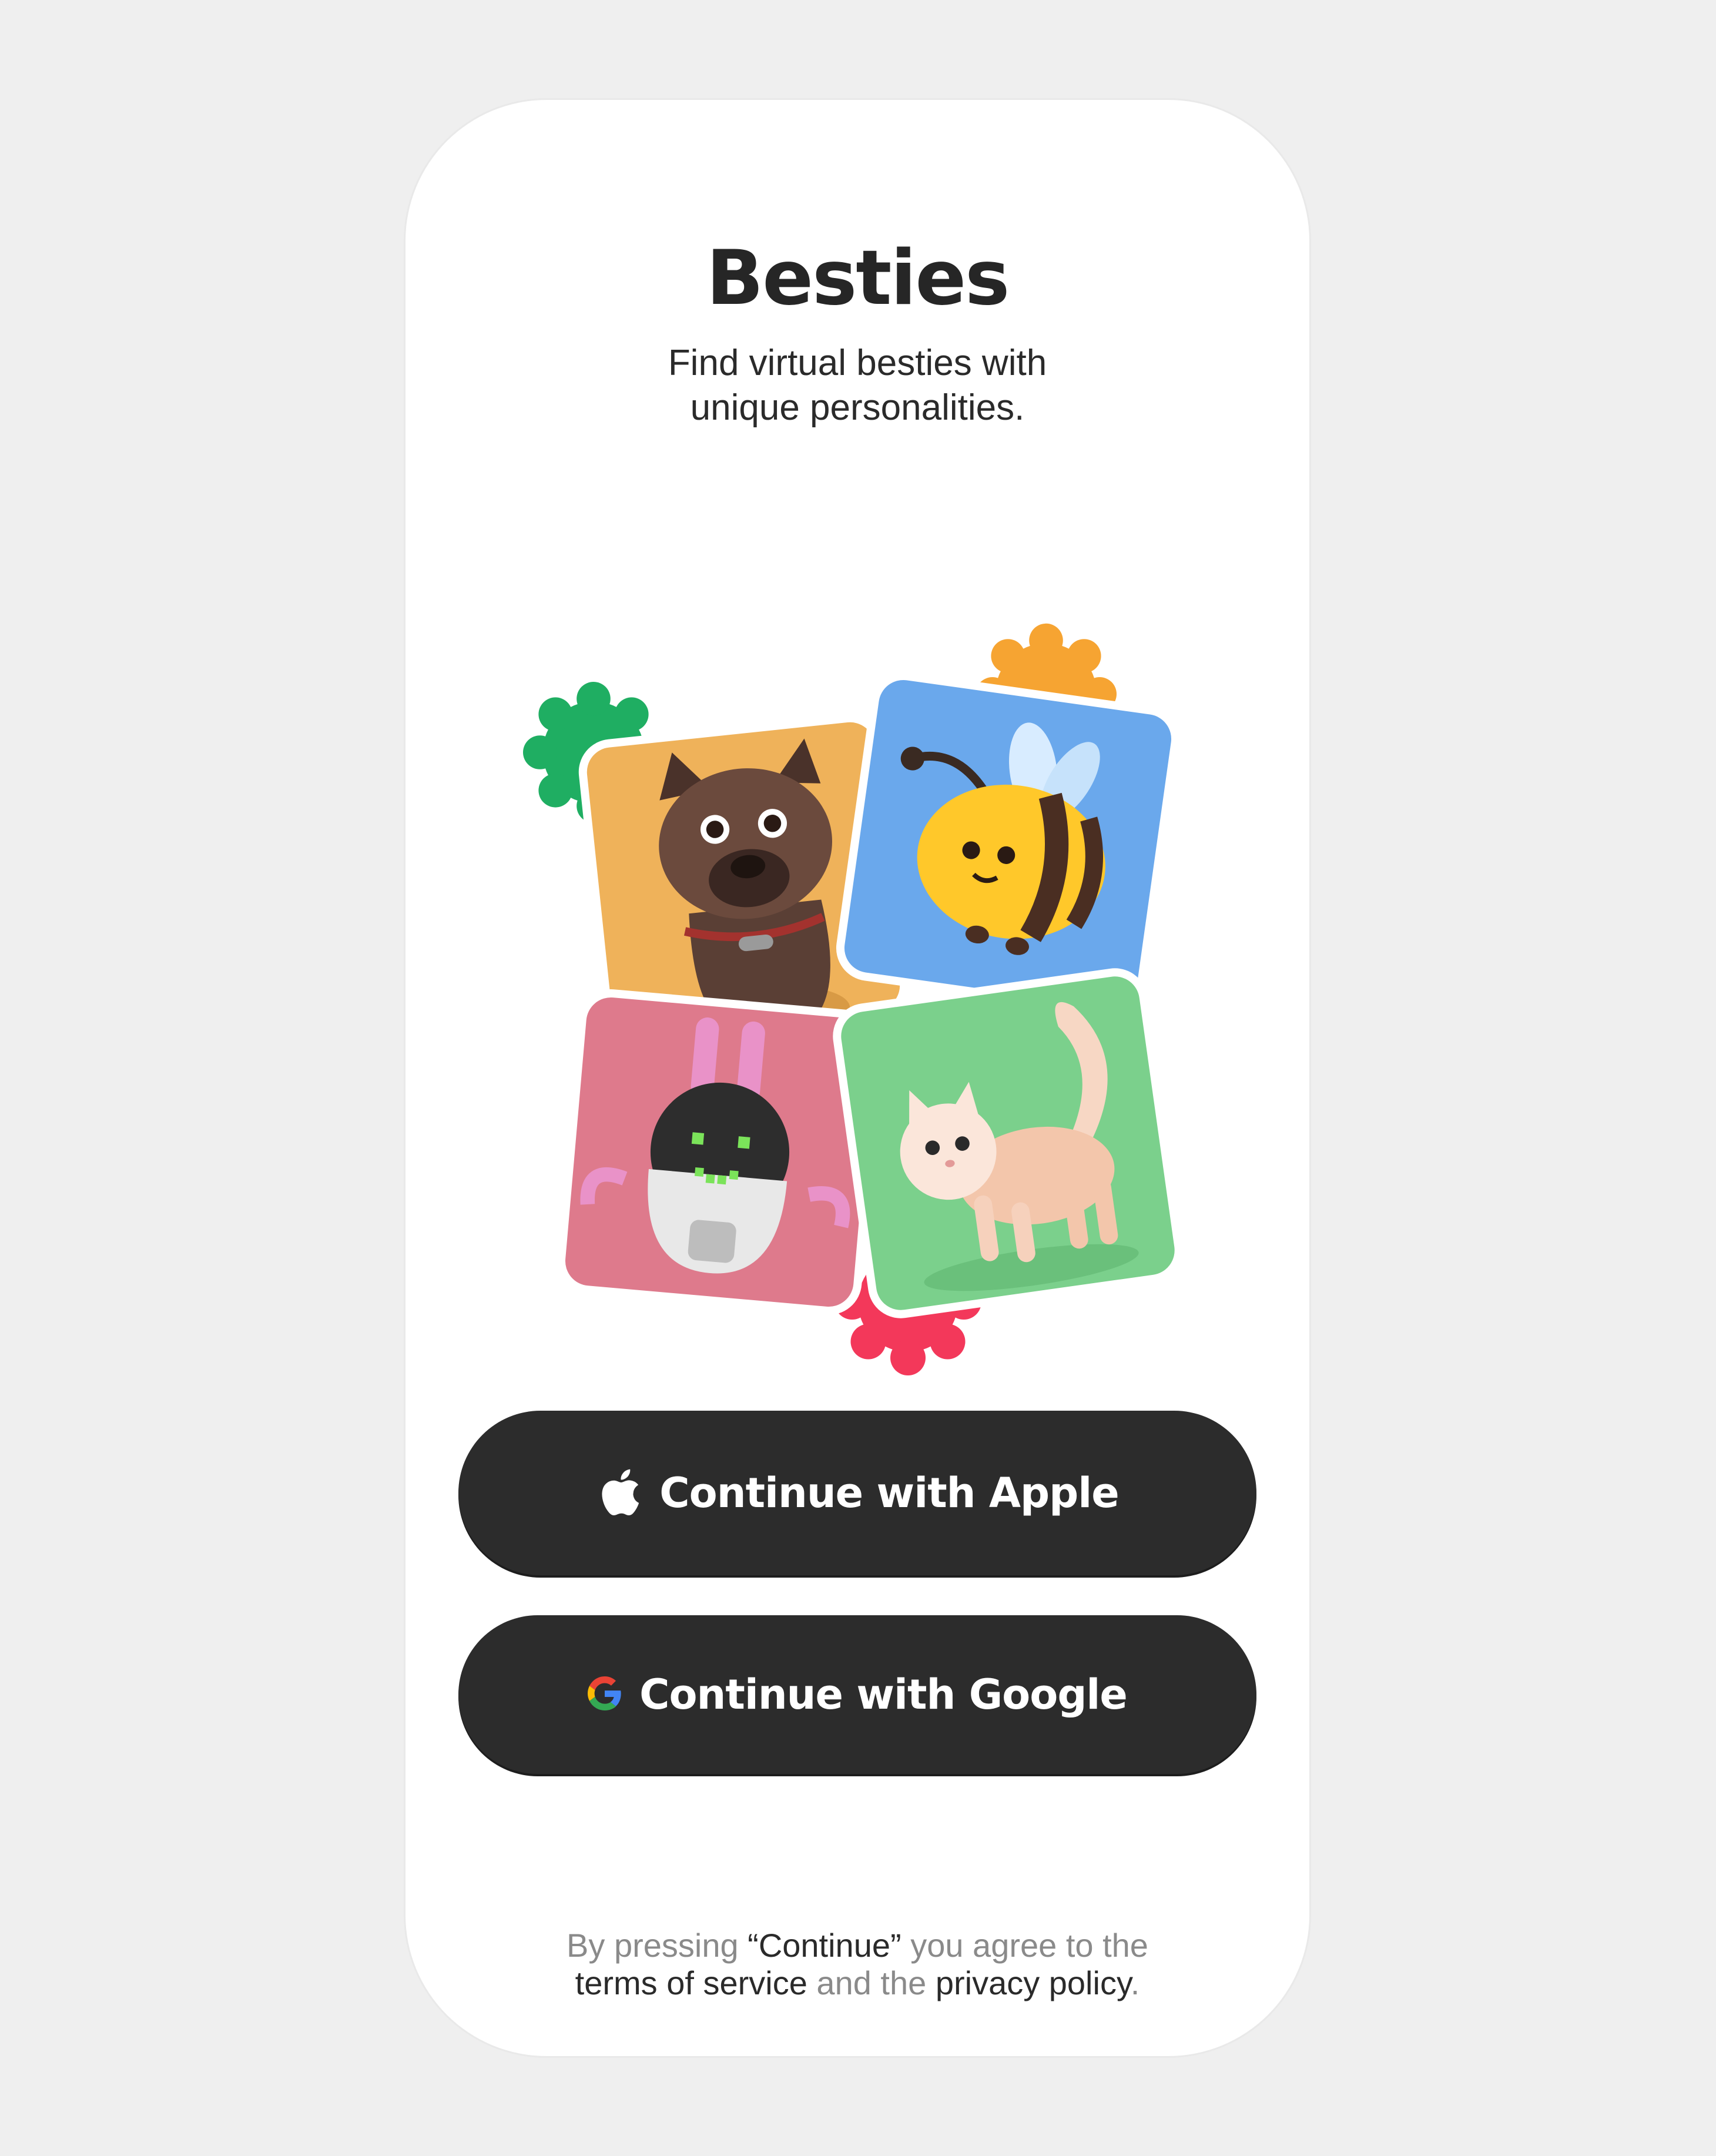 This screenshot has height=2156, width=1716. What do you see at coordinates (605, 1694) in the screenshot?
I see `google-icon` at bounding box center [605, 1694].